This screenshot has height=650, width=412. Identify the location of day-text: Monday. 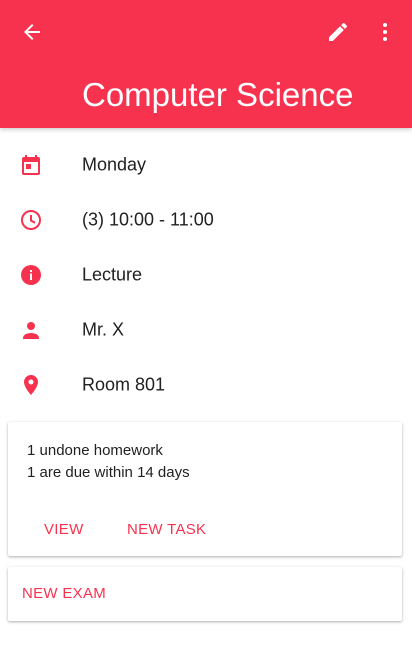
(114, 164).